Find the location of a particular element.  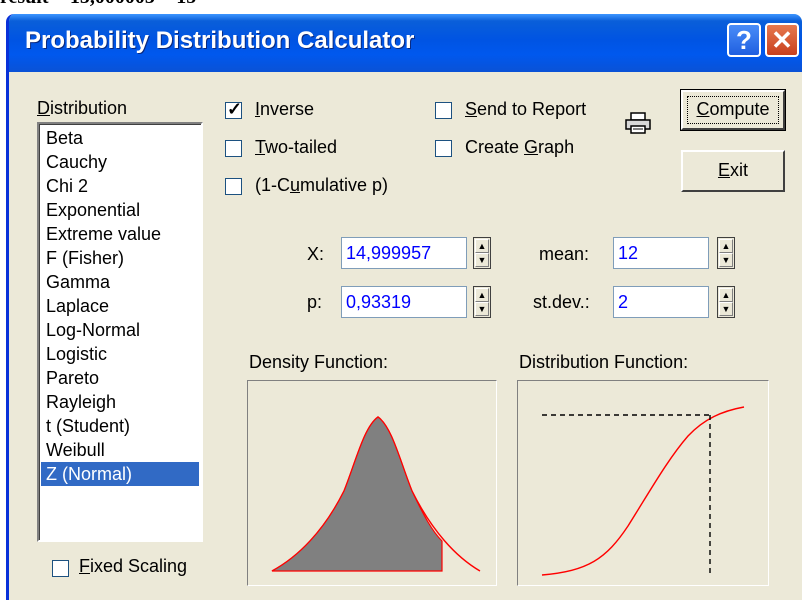

list-item-t-student: t (Student) is located at coordinates (120, 426).